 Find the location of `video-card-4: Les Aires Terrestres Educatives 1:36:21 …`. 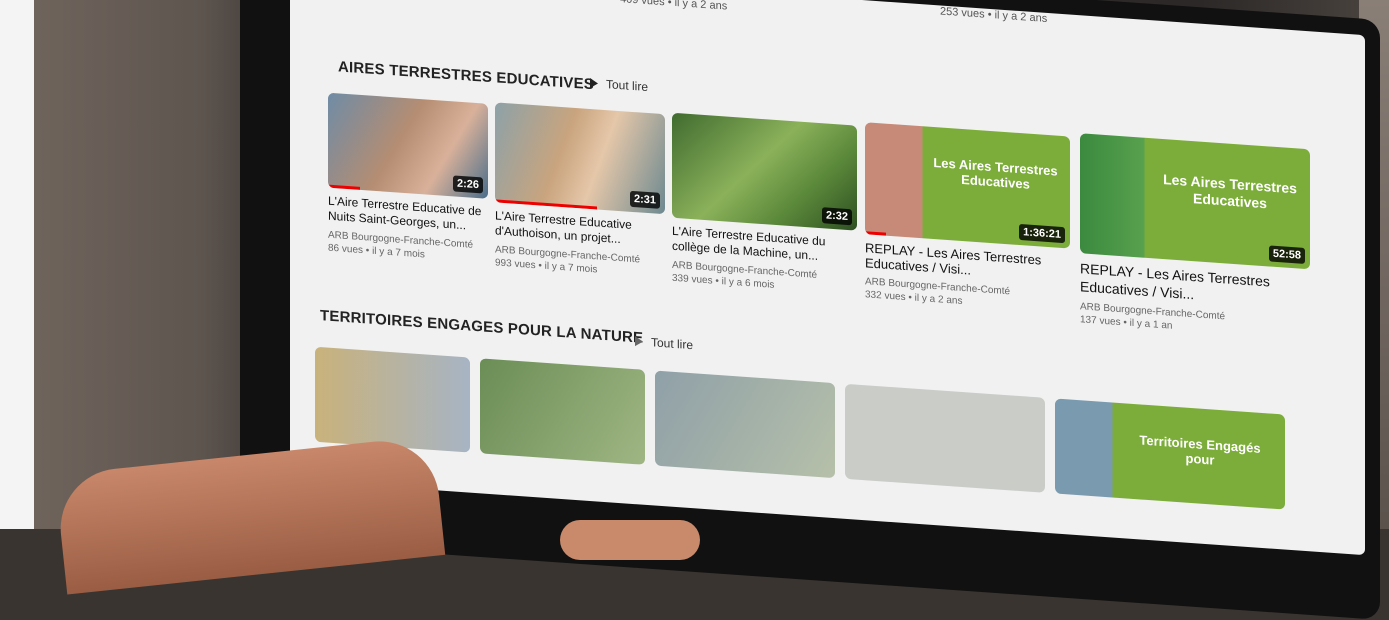

video-card-4: Les Aires Terrestres Educatives 1:36:21 … is located at coordinates (967, 218).